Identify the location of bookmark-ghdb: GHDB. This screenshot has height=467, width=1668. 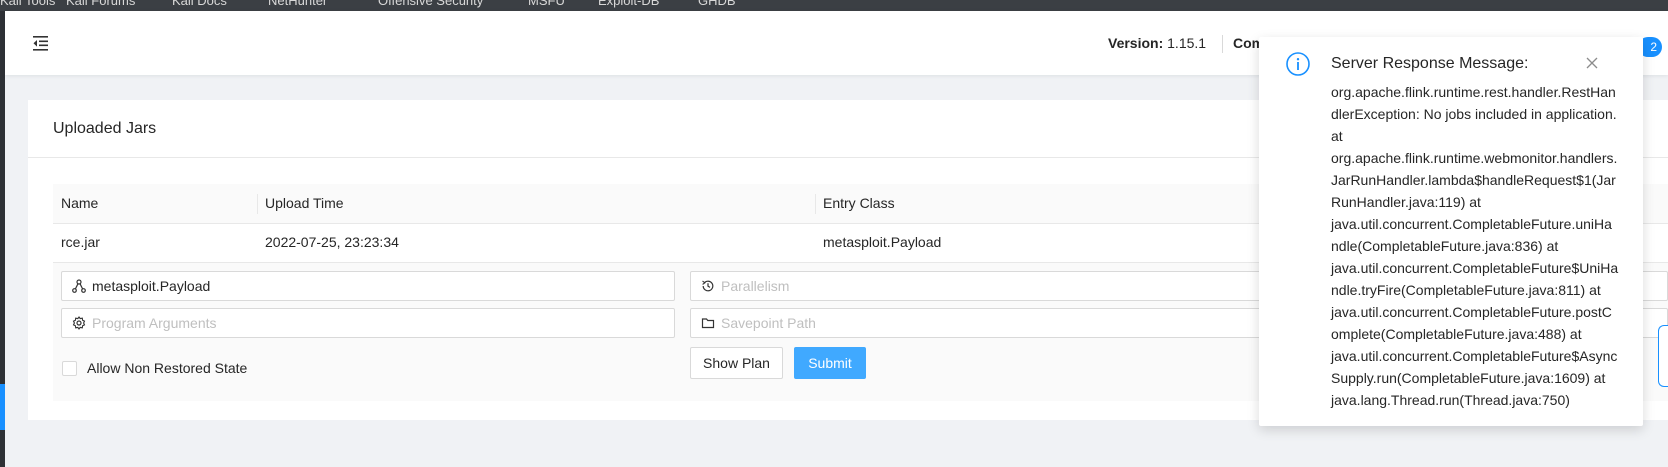
(717, 4).